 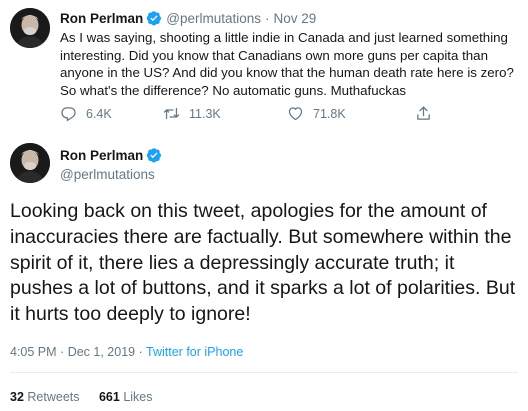 What do you see at coordinates (33, 352) in the screenshot?
I see `tweet-time: 4:05 PM` at bounding box center [33, 352].